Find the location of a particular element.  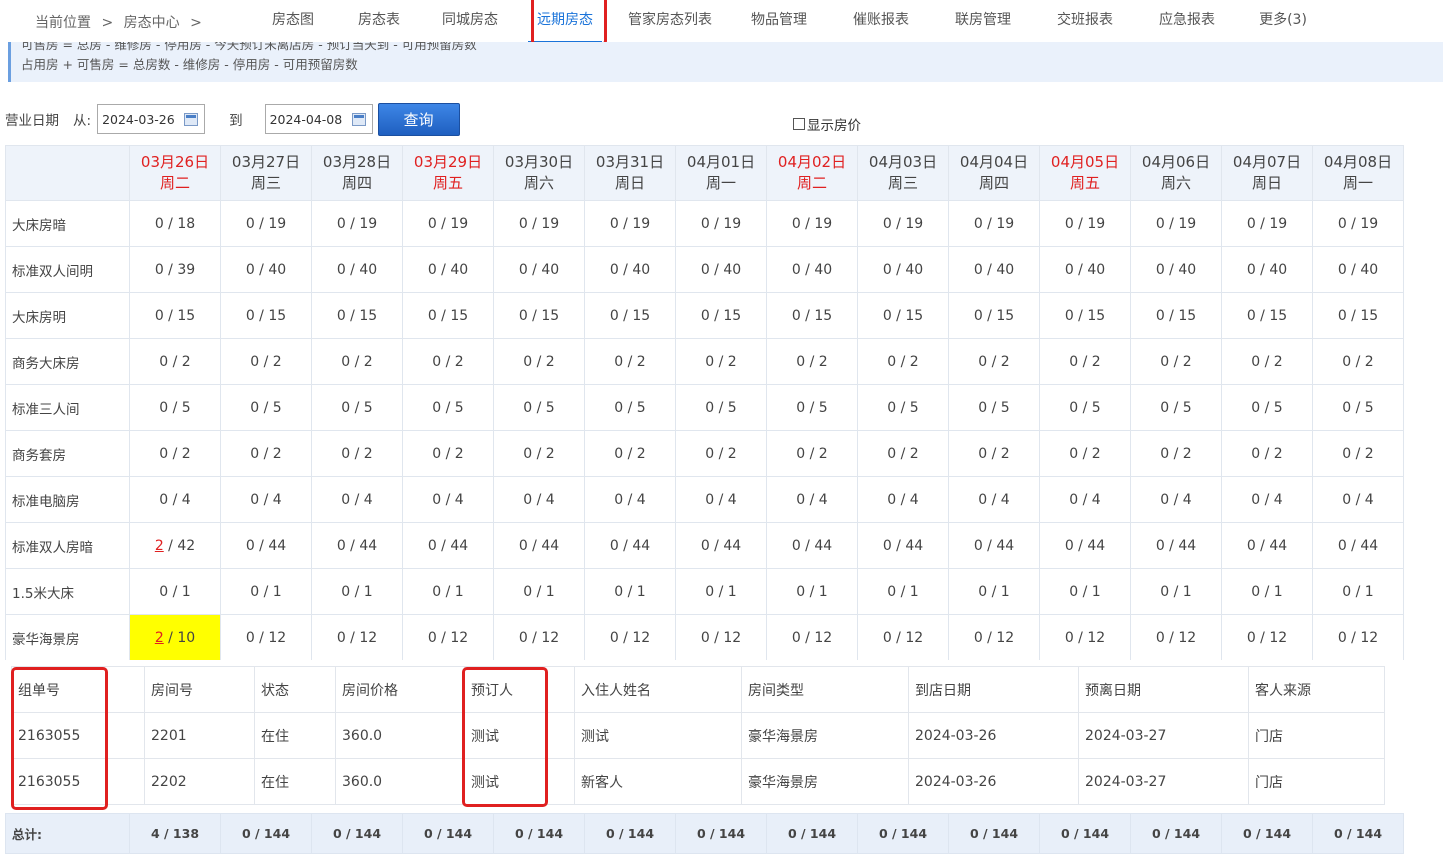

room-type-name: 大床房明 is located at coordinates (67, 315).